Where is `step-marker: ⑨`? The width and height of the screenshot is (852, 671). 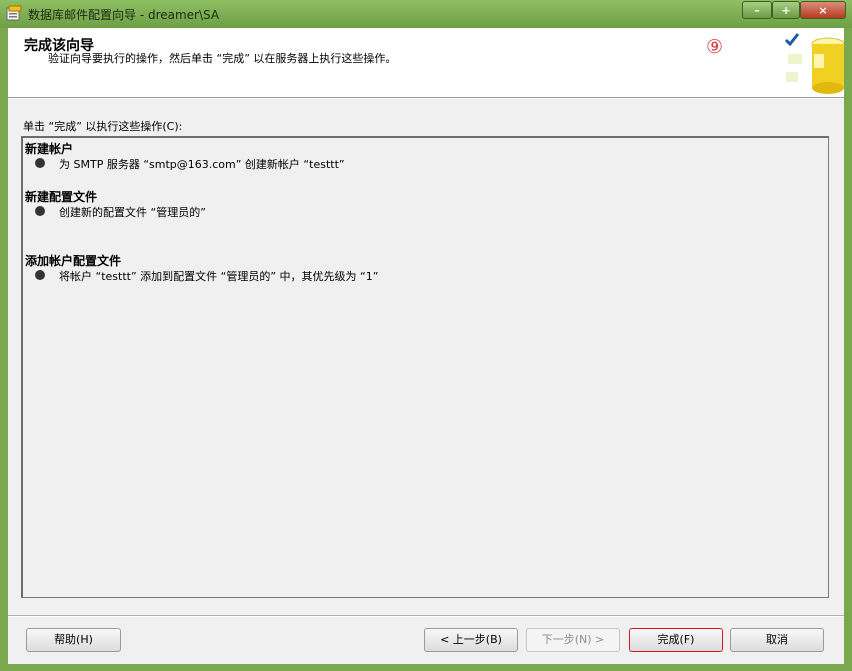 step-marker: ⑨ is located at coordinates (715, 47).